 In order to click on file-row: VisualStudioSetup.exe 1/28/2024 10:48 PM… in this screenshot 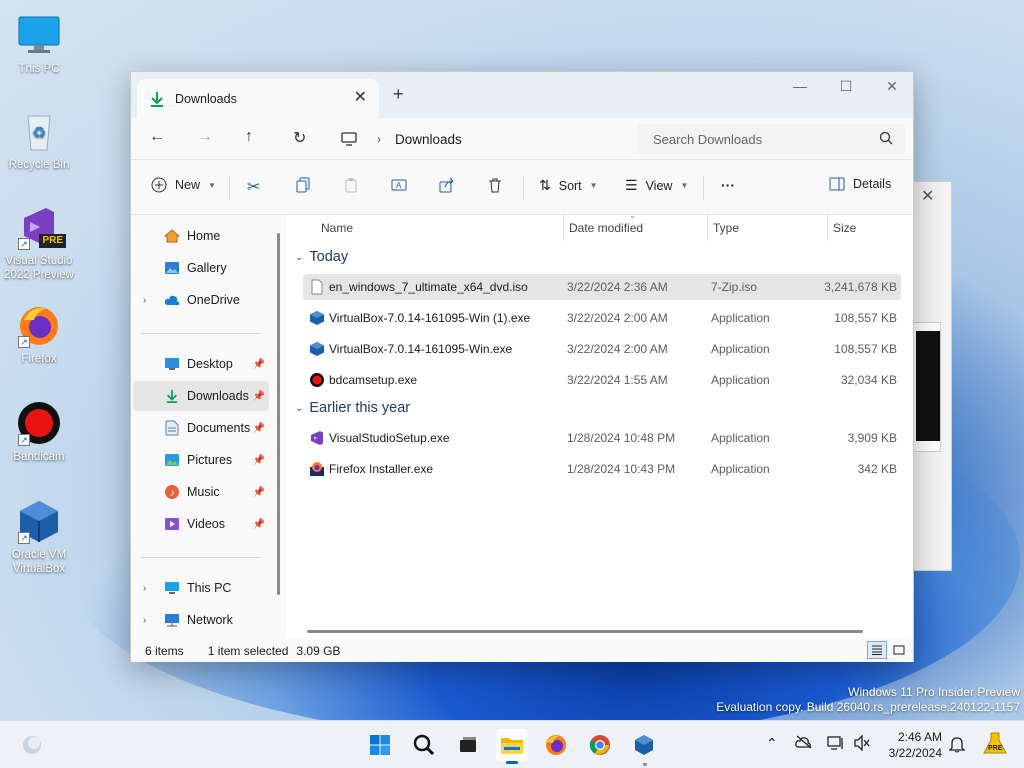, I will do `click(602, 438)`.